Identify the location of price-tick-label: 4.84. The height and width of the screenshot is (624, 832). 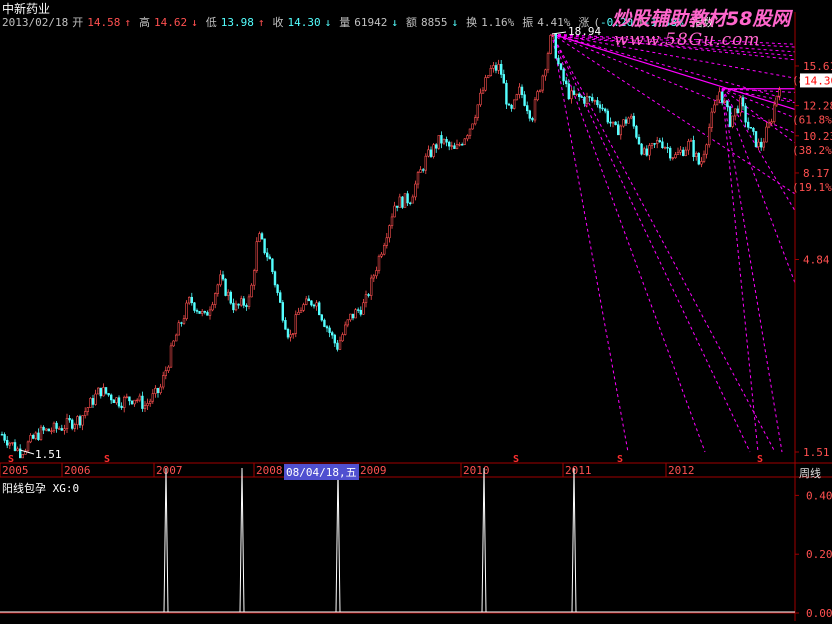
(816, 259).